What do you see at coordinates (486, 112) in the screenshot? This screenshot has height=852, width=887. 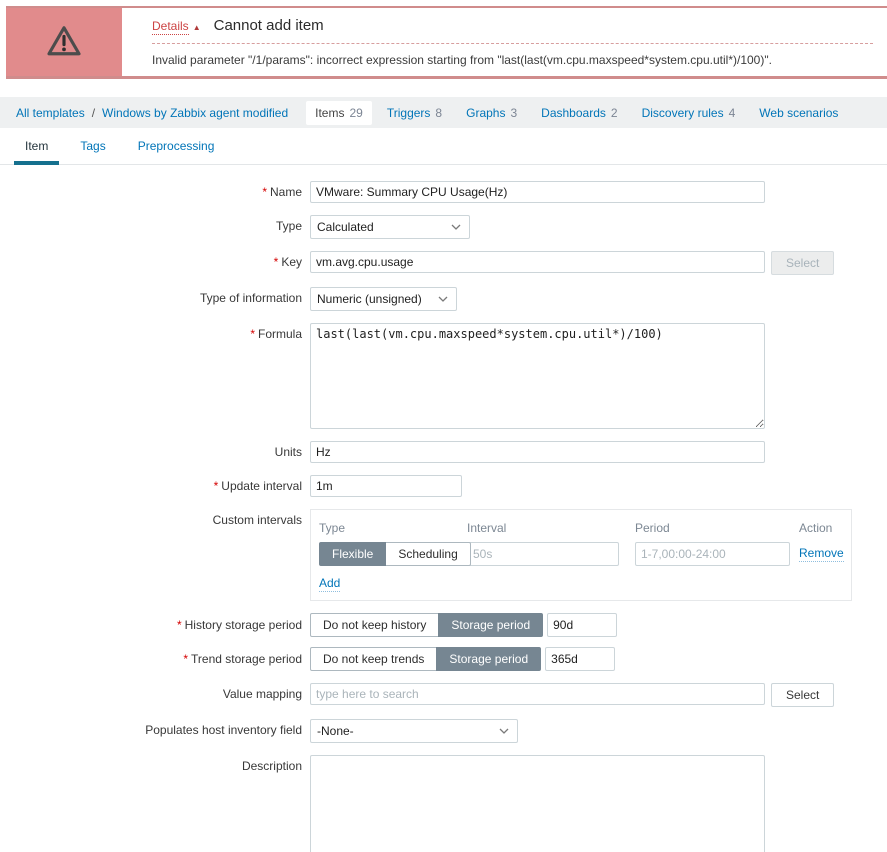 I see `nav-item-label: Graphs` at bounding box center [486, 112].